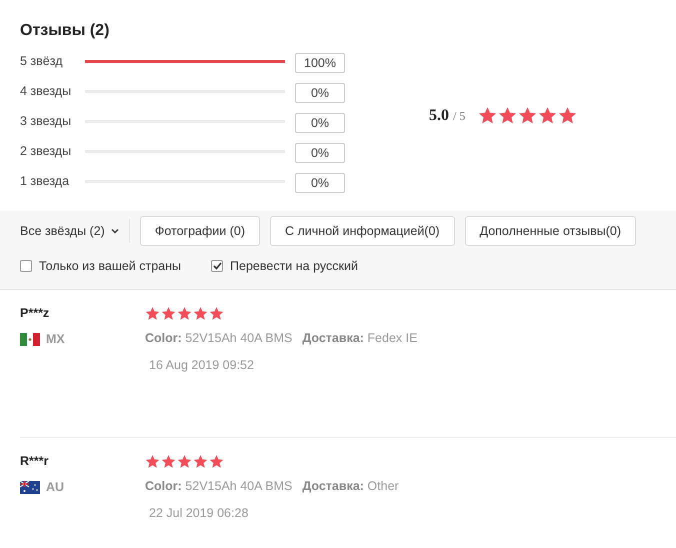 The width and height of the screenshot is (676, 548). Describe the element at coordinates (294, 266) in the screenshot. I see `checkbox-label: Перевести на русский` at that location.